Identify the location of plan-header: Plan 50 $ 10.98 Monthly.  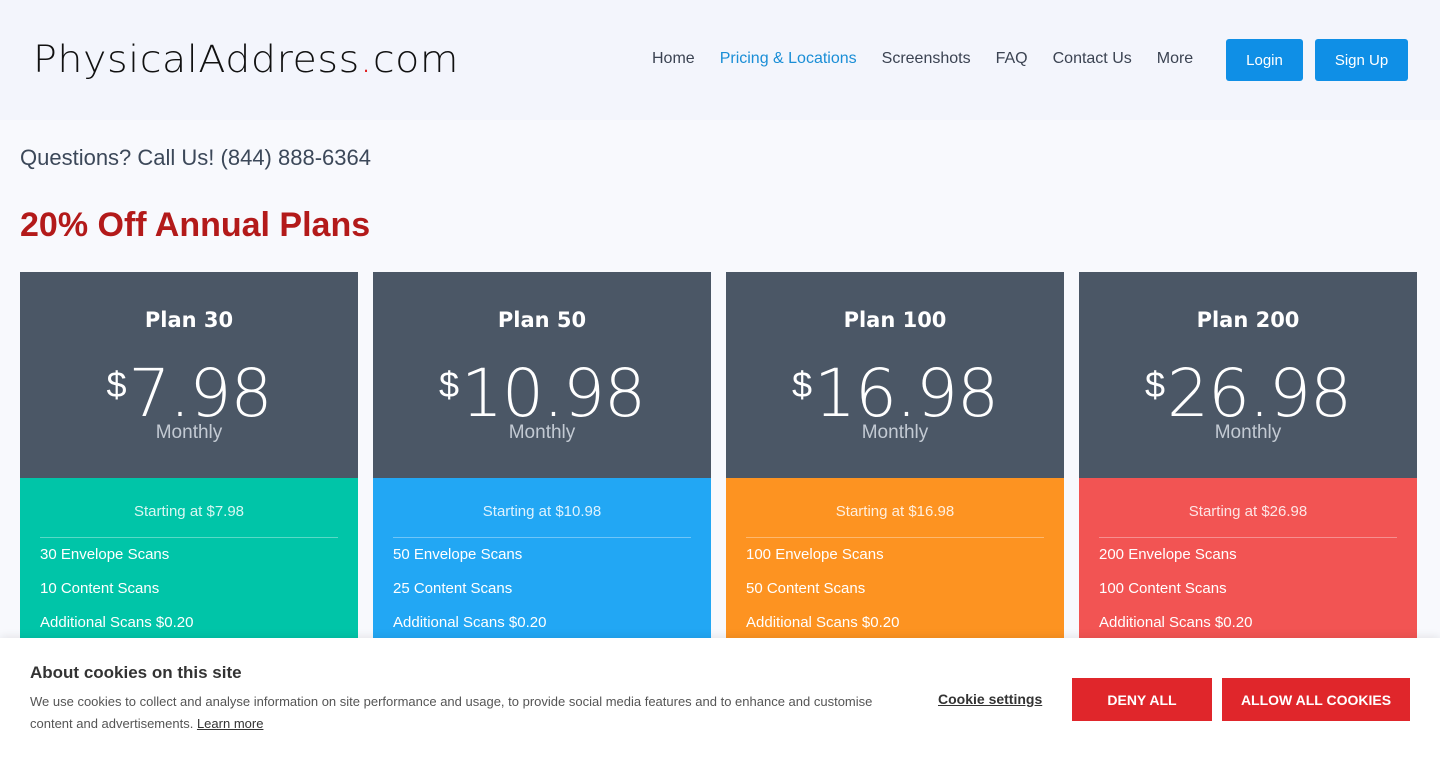
(542, 375).